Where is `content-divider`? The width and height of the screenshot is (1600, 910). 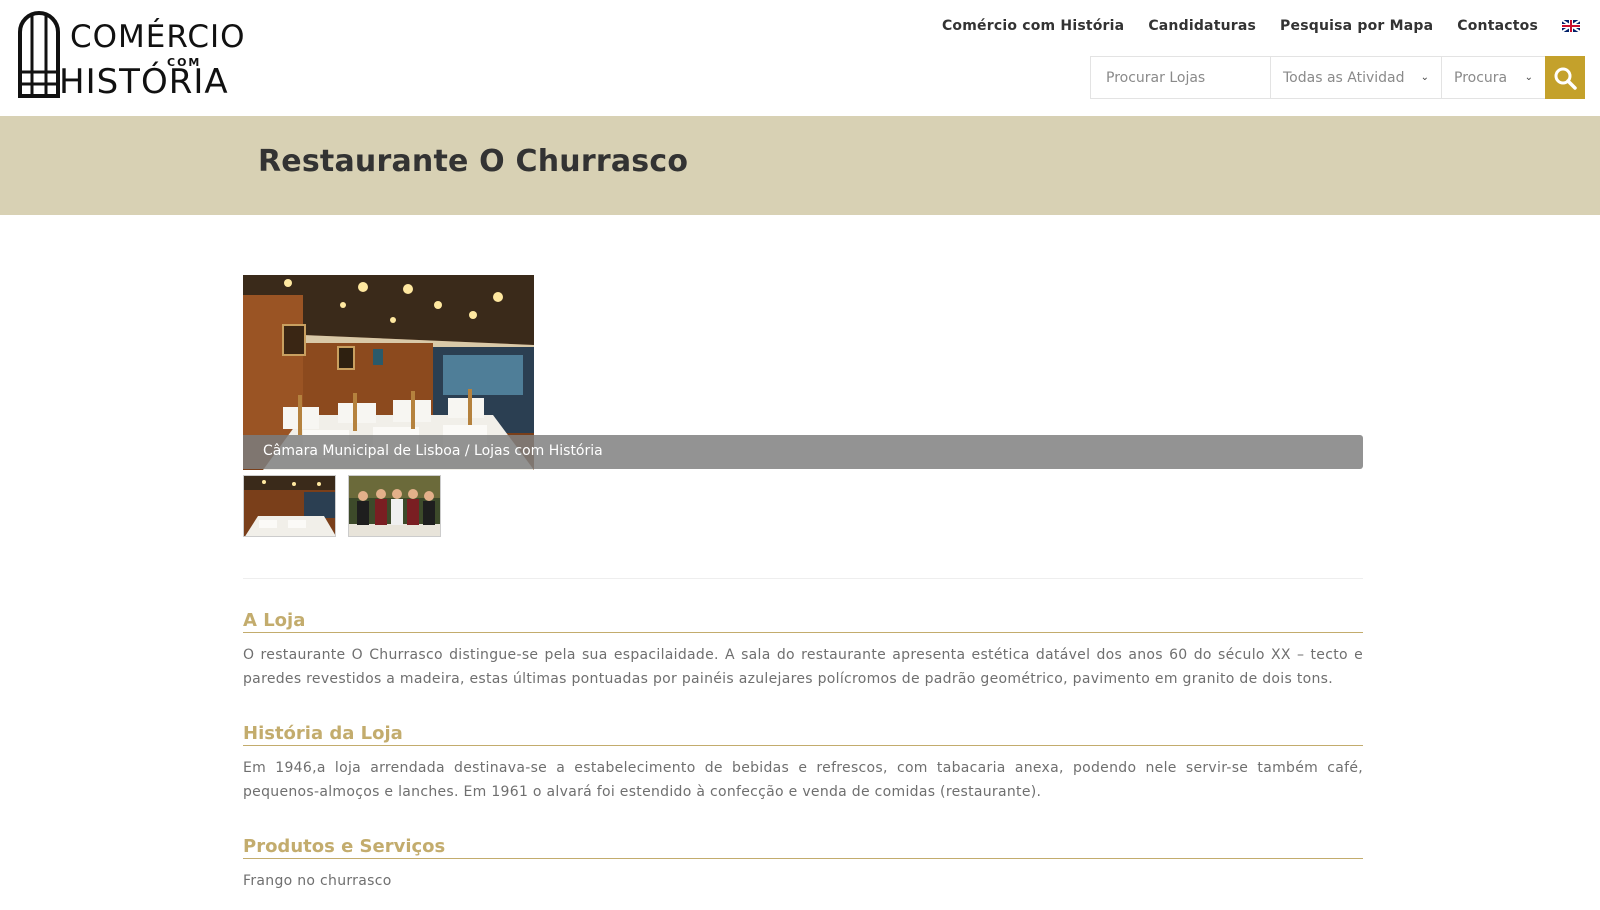 content-divider is located at coordinates (803, 578).